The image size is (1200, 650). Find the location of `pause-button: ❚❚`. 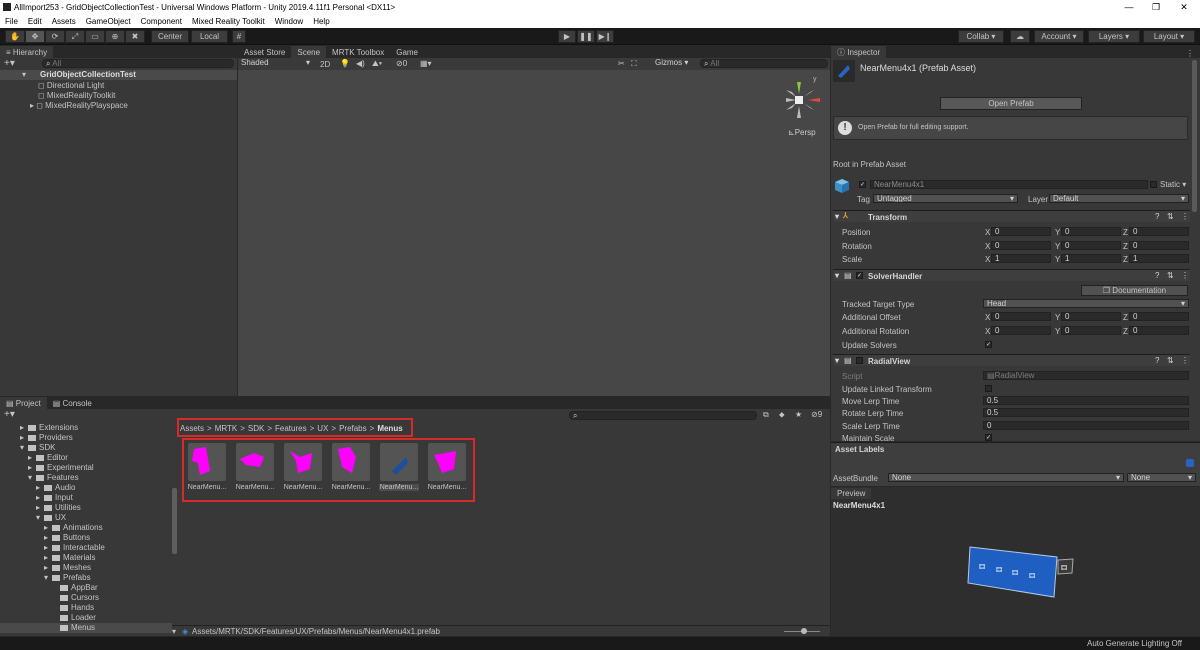

pause-button: ❚❚ is located at coordinates (586, 36).